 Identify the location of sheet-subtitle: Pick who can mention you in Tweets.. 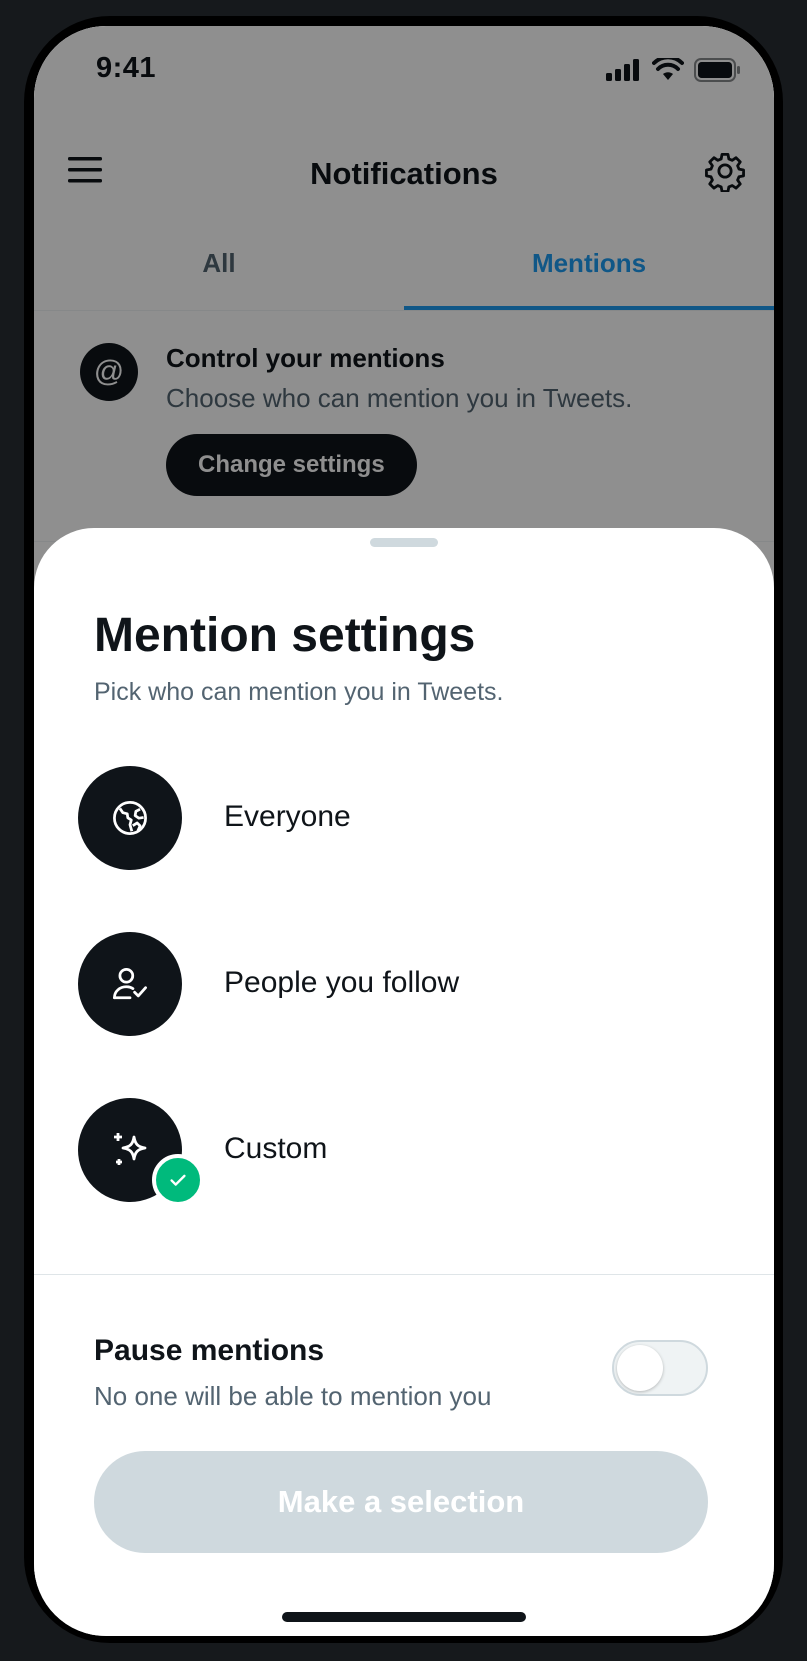
(299, 692).